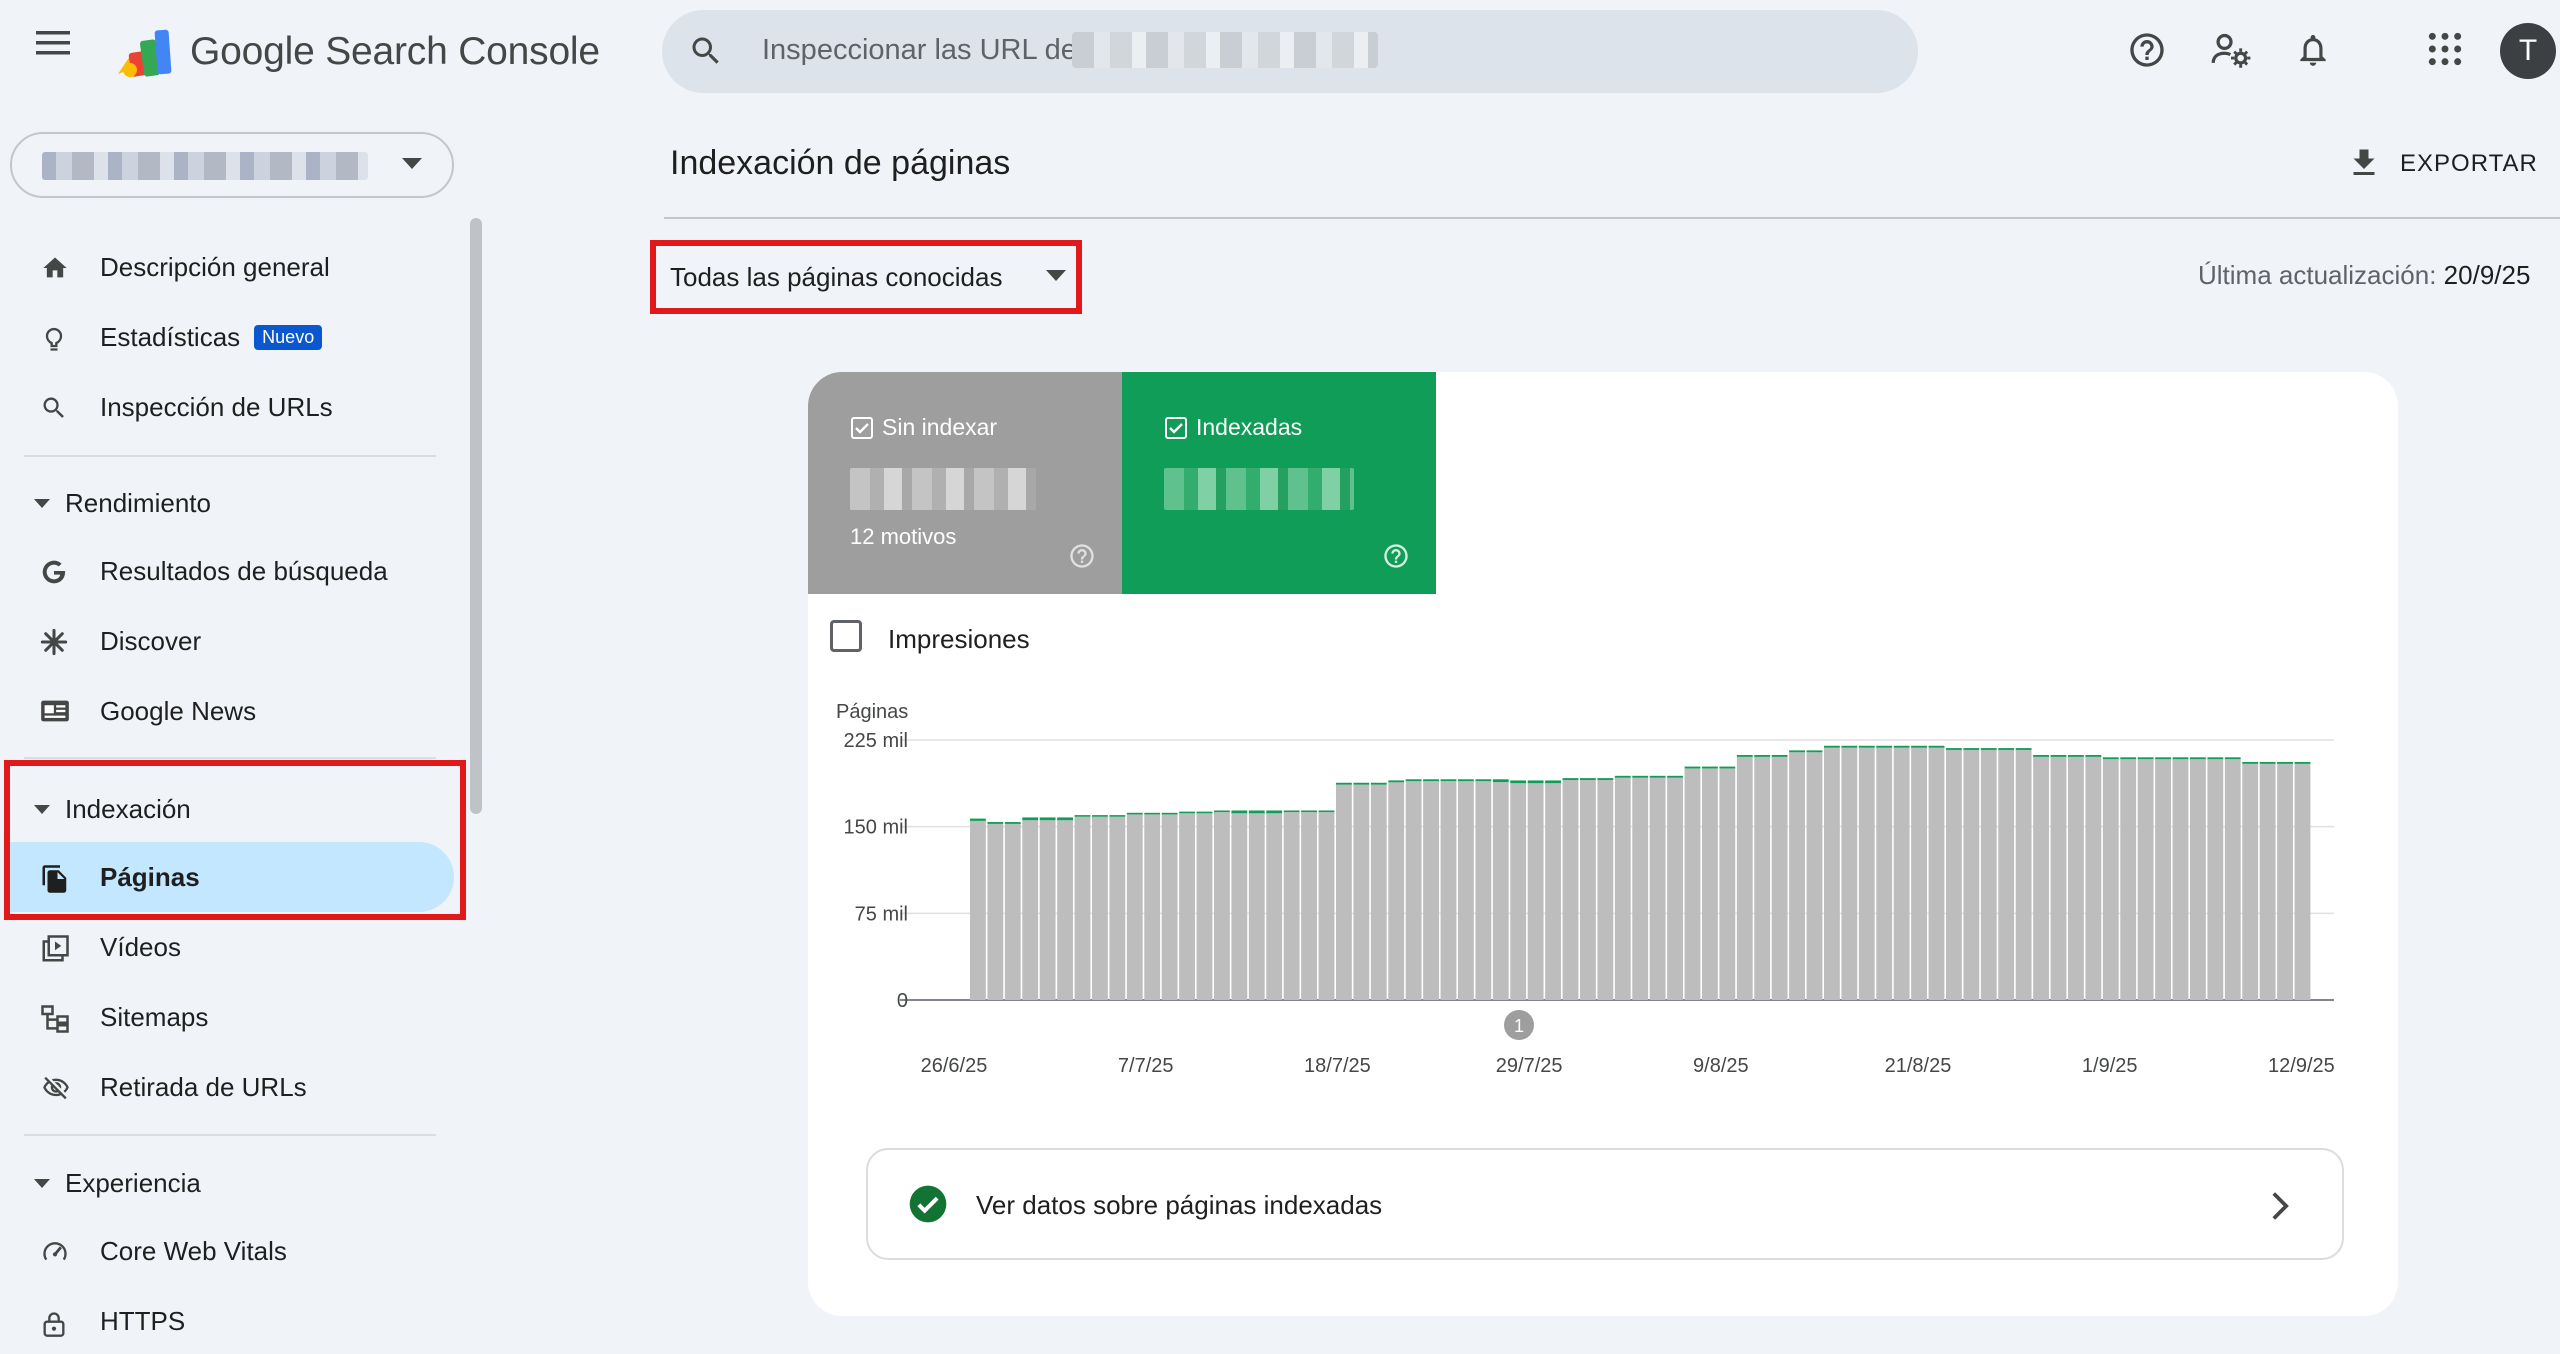 Image resolution: width=2560 pixels, height=1354 pixels. What do you see at coordinates (228, 711) in the screenshot?
I see `sidebar-item-google-news: Google News` at bounding box center [228, 711].